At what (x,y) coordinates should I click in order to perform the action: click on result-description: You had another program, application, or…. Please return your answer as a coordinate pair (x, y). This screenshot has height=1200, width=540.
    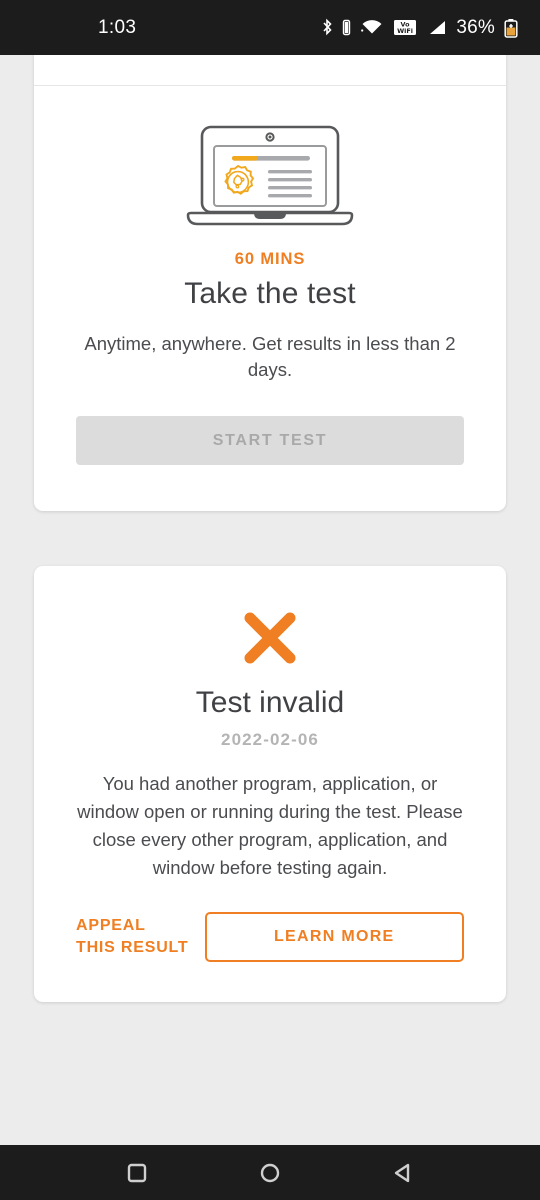
    Looking at the image, I should click on (270, 825).